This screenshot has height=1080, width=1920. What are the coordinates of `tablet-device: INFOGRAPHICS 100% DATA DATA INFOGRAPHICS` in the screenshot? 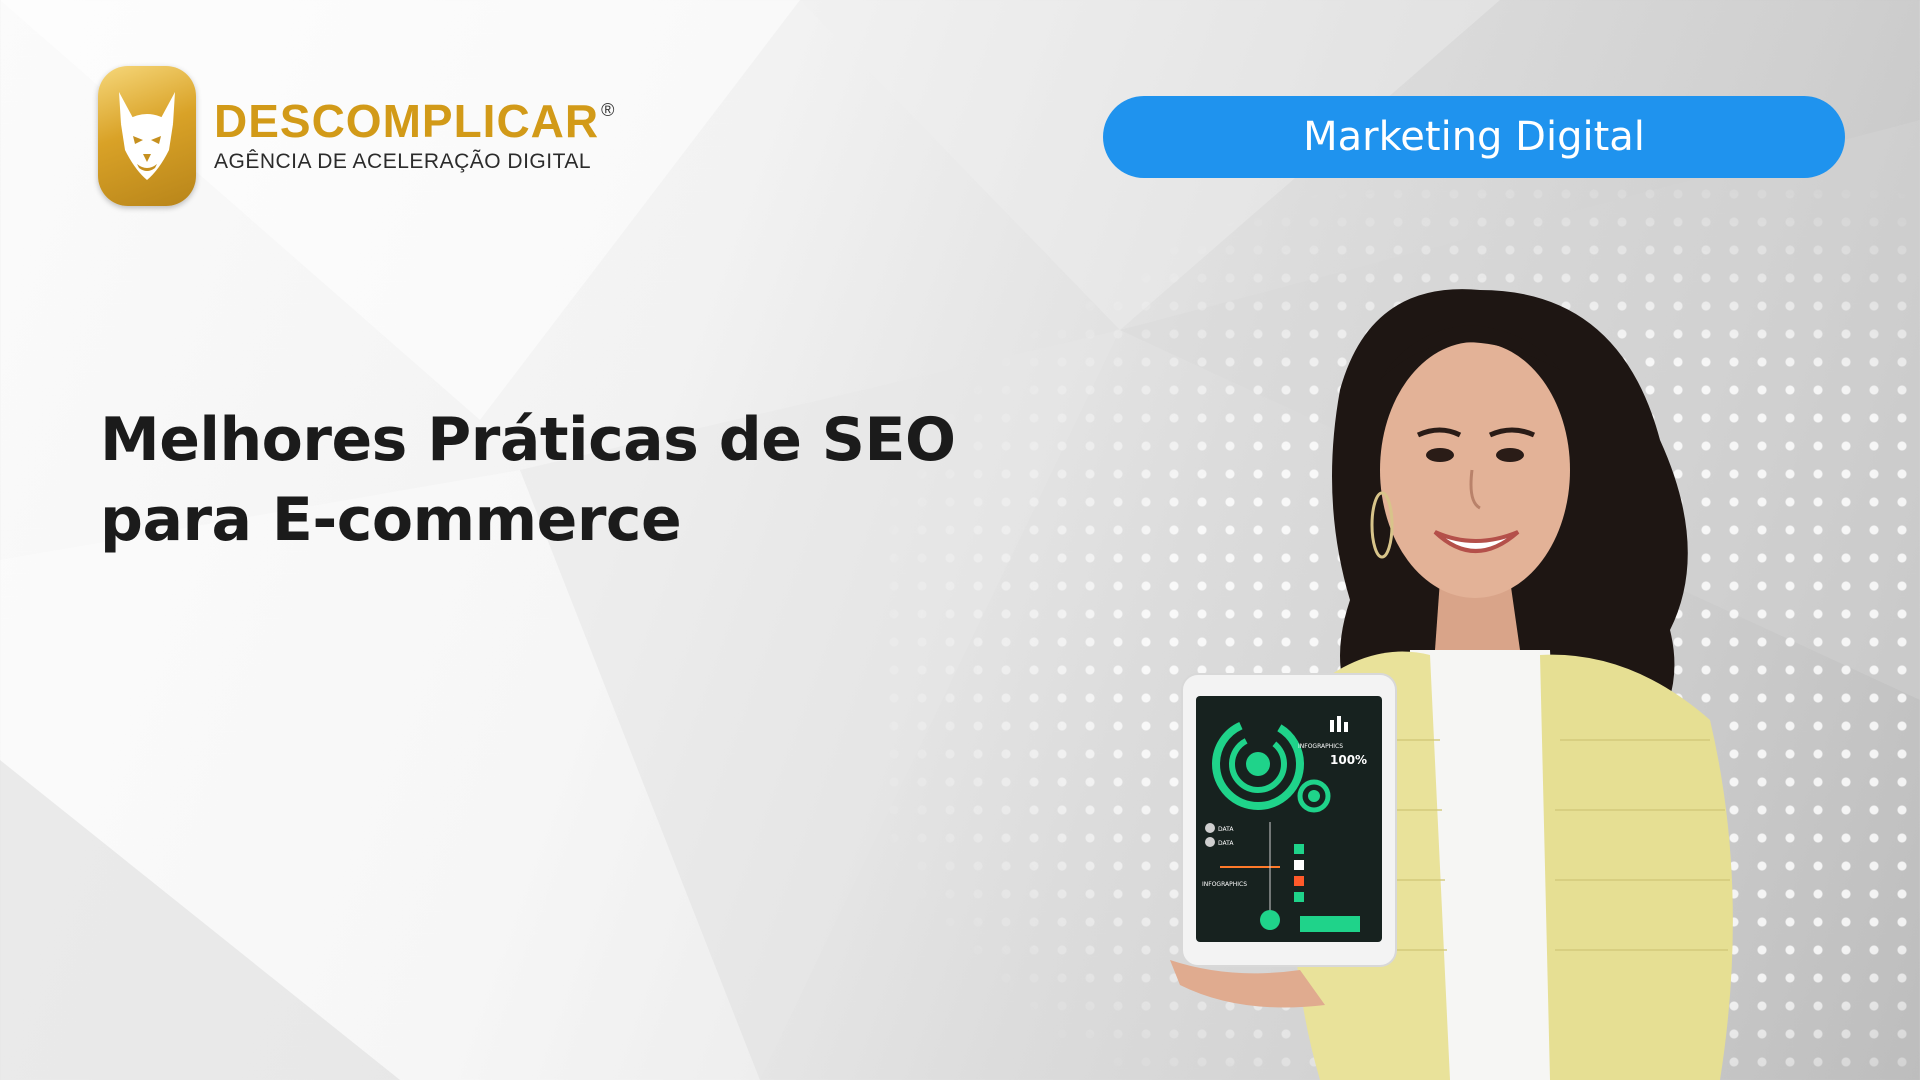 It's located at (1289, 820).